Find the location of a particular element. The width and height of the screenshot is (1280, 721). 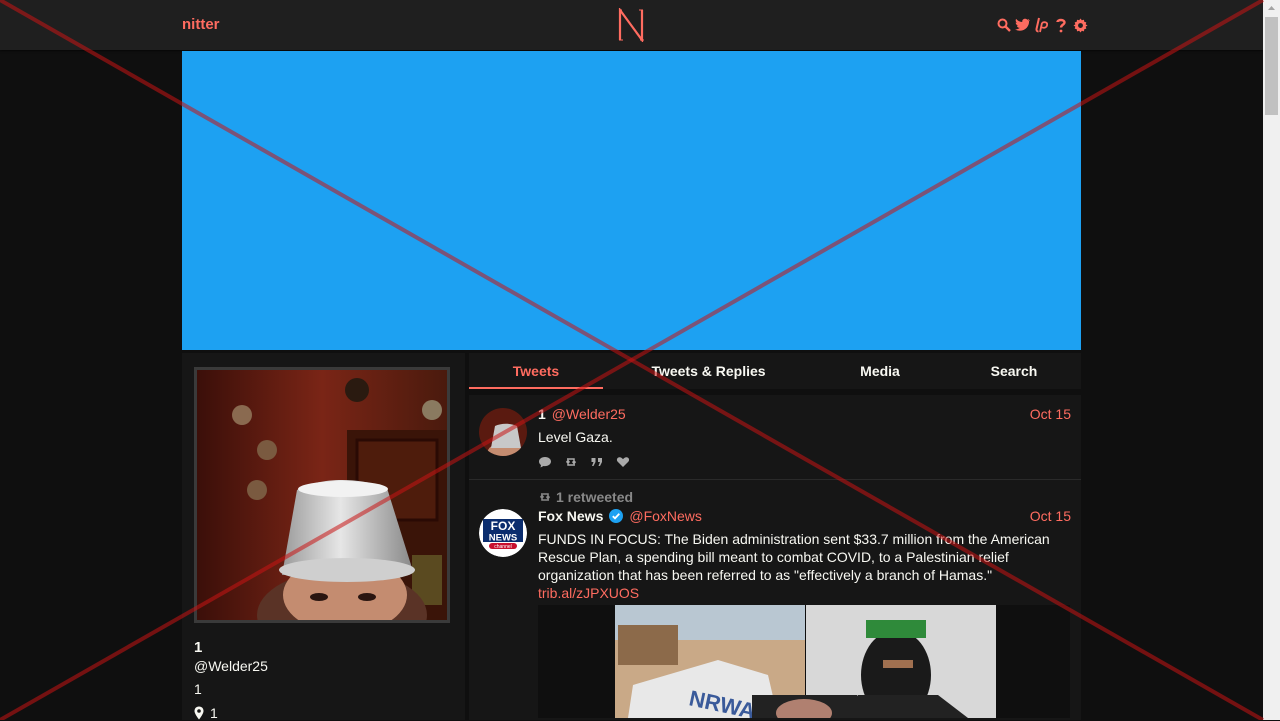

heart-icon is located at coordinates (623, 462).